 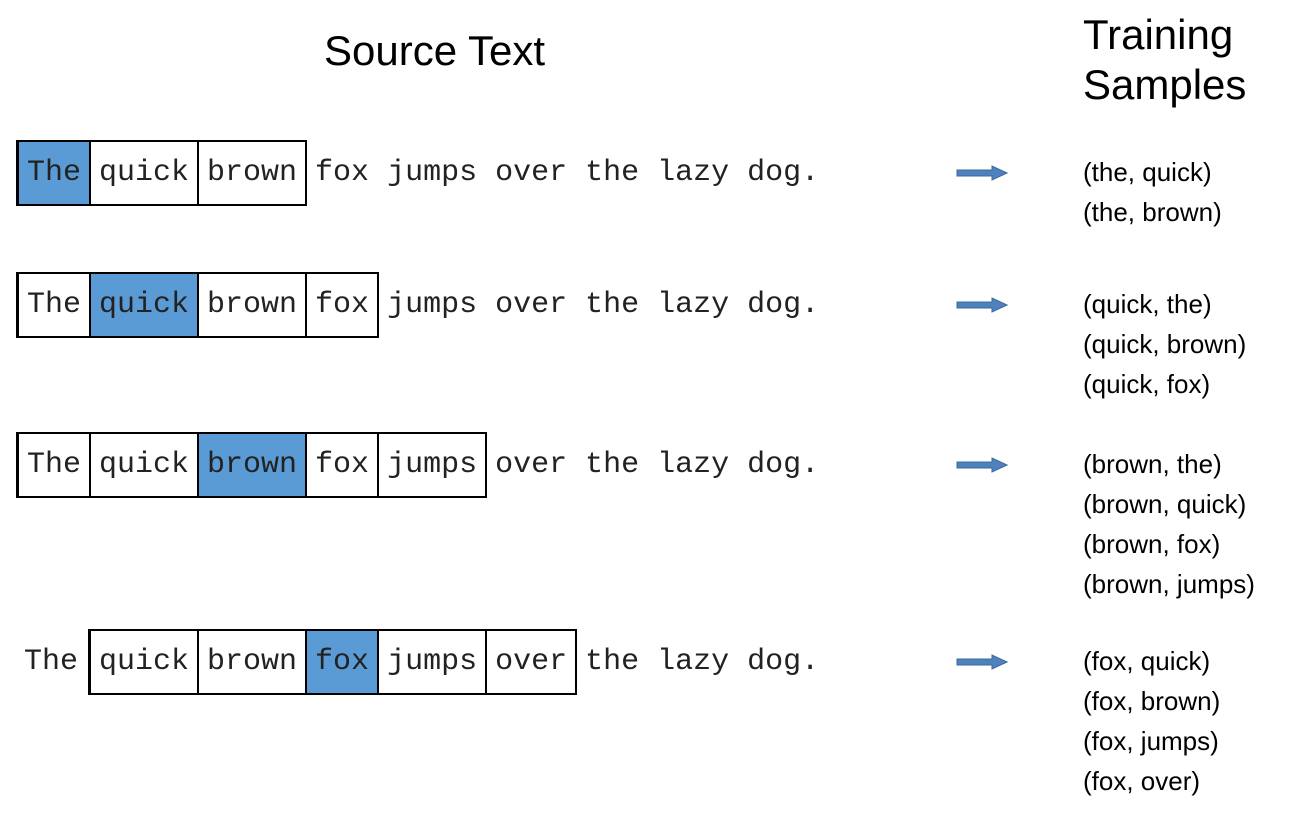 What do you see at coordinates (342, 173) in the screenshot?
I see `word: fox` at bounding box center [342, 173].